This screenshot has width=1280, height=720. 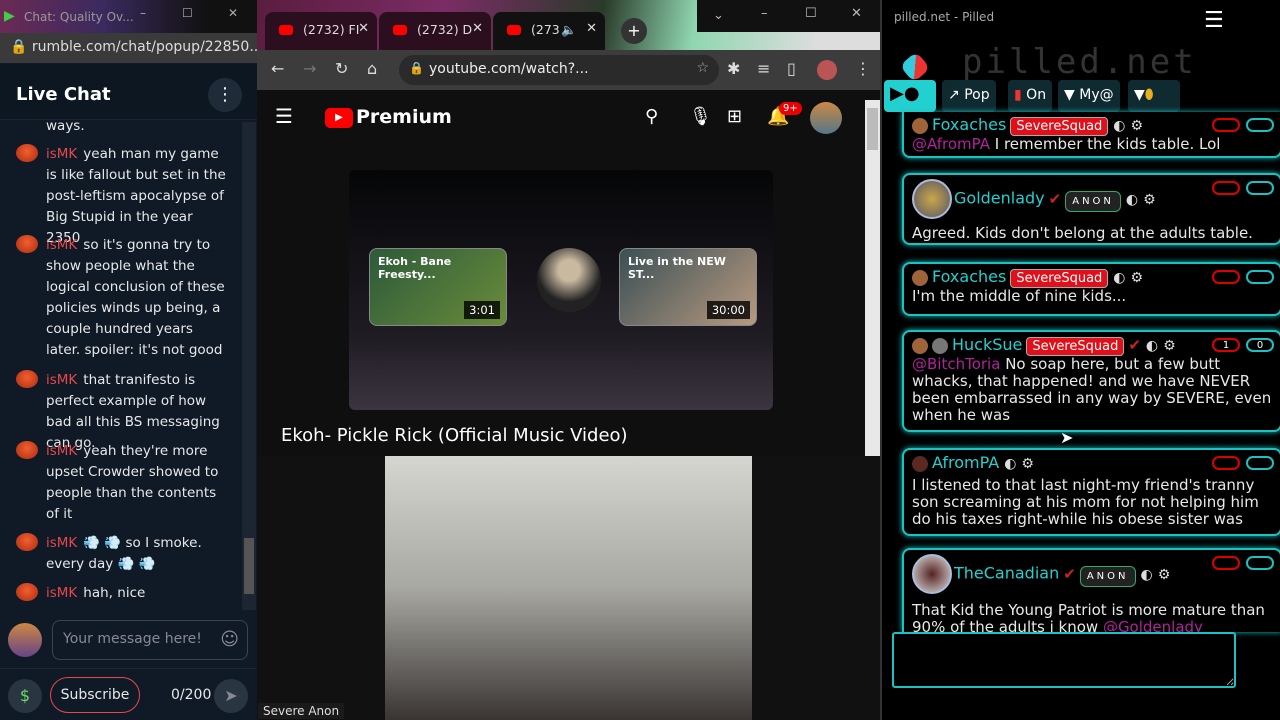 What do you see at coordinates (791, 68) in the screenshot?
I see `side-panel-icon: ▯` at bounding box center [791, 68].